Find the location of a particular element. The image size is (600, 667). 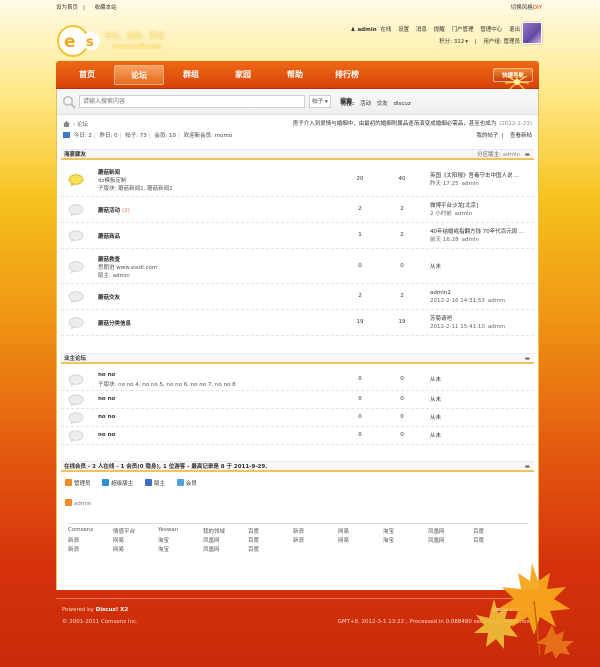

friend-link: 情感平台 is located at coordinates (135, 531).